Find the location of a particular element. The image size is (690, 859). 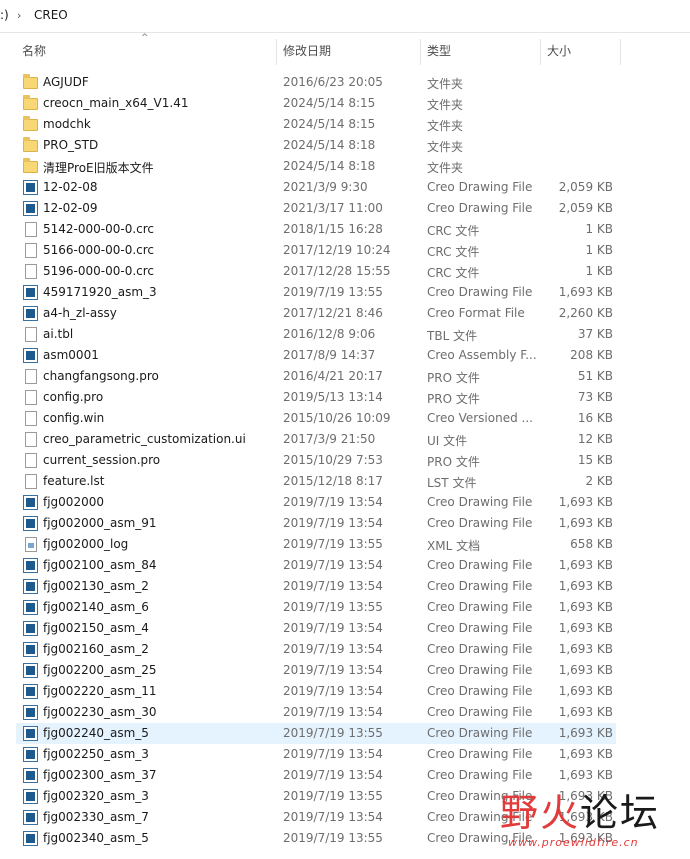

file-modified-date: 2024/5/14 8:15 is located at coordinates (329, 103).